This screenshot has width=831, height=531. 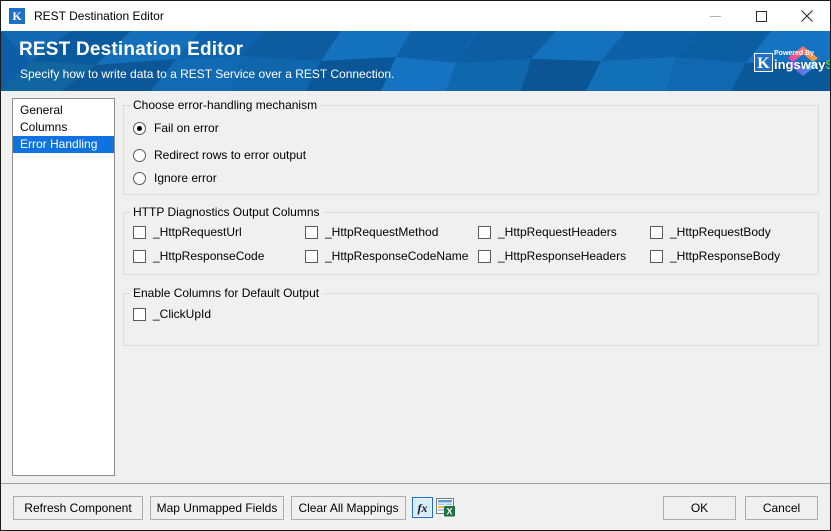 What do you see at coordinates (226, 212) in the screenshot?
I see `http-diagnostics-legend: HTTP Diagnostics Output Columns` at bounding box center [226, 212].